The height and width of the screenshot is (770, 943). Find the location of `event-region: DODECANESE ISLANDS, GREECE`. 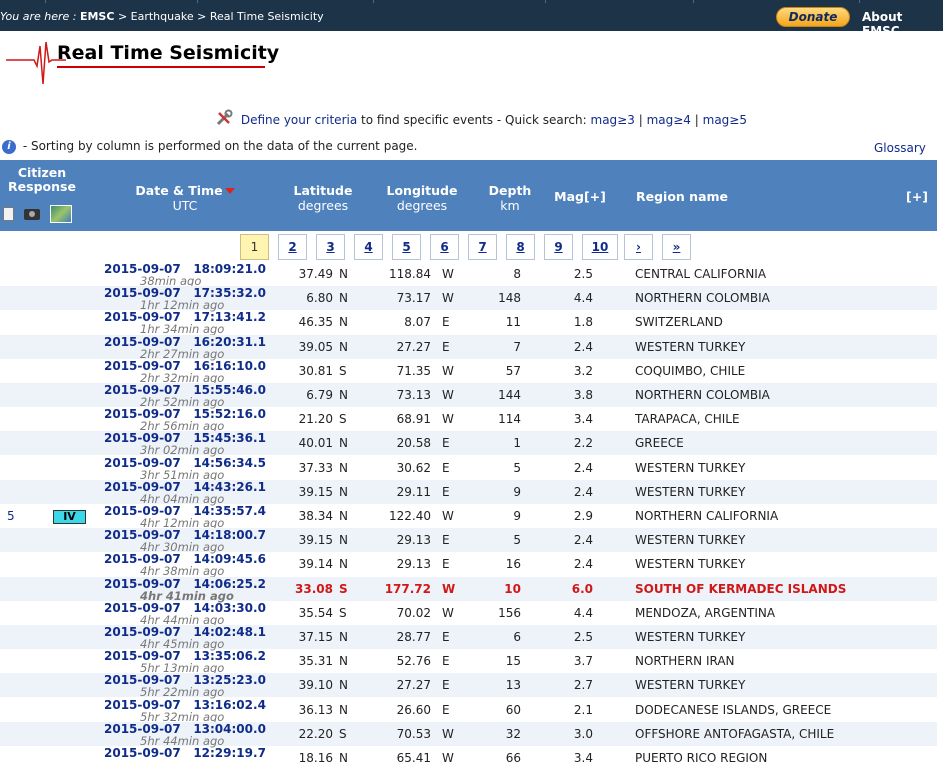

event-region: DODECANESE ISLANDS, GREECE is located at coordinates (733, 710).